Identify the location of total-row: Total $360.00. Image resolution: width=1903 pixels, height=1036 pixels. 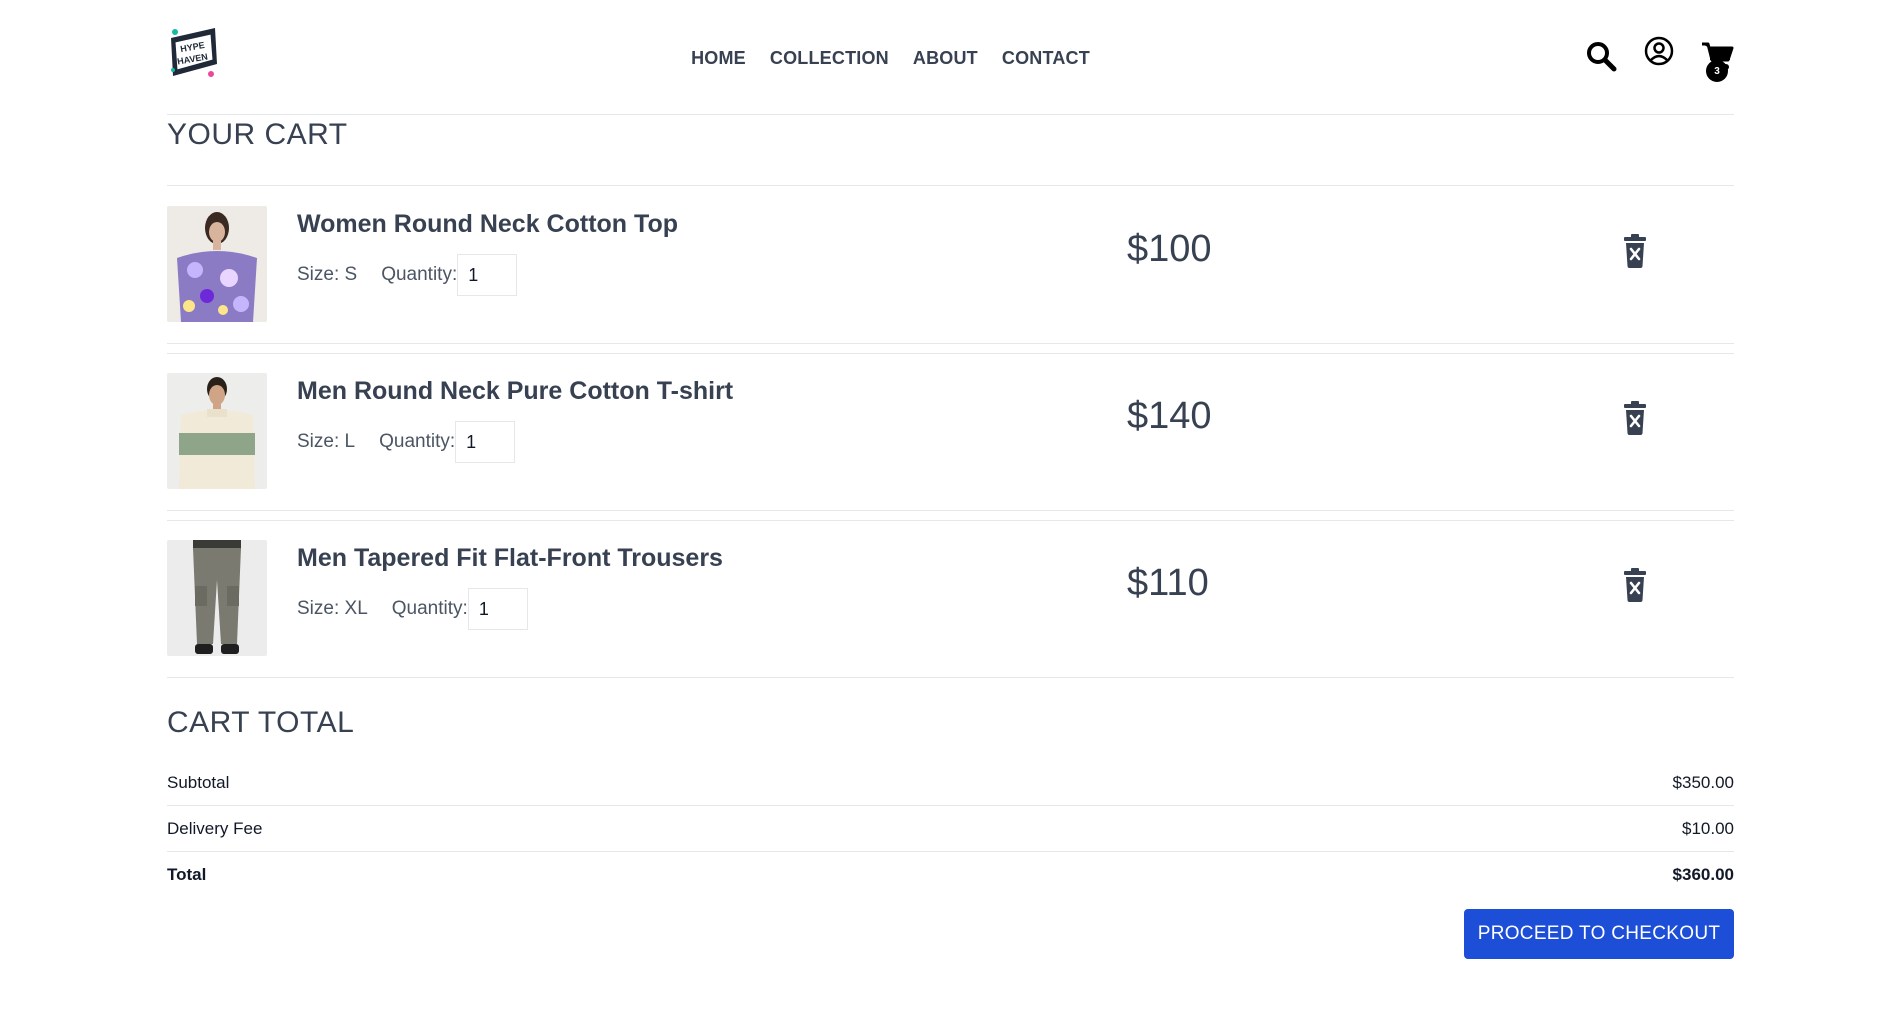
(950, 875).